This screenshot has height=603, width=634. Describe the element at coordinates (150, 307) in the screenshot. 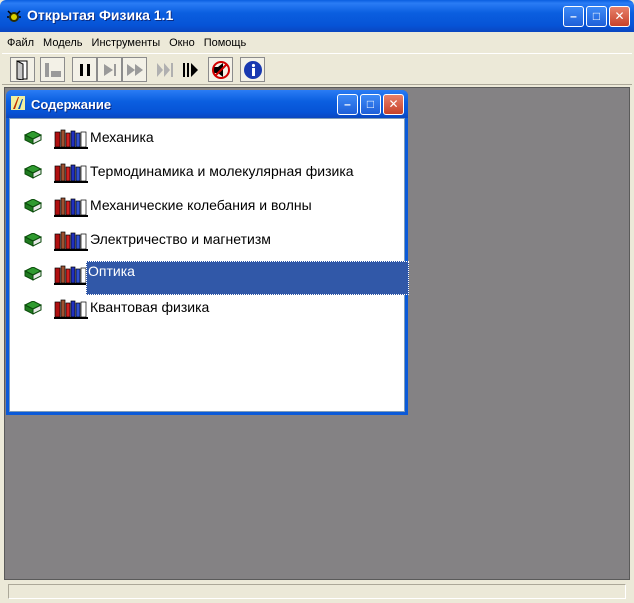

I see `contents-item-label: Квантовая физика` at that location.